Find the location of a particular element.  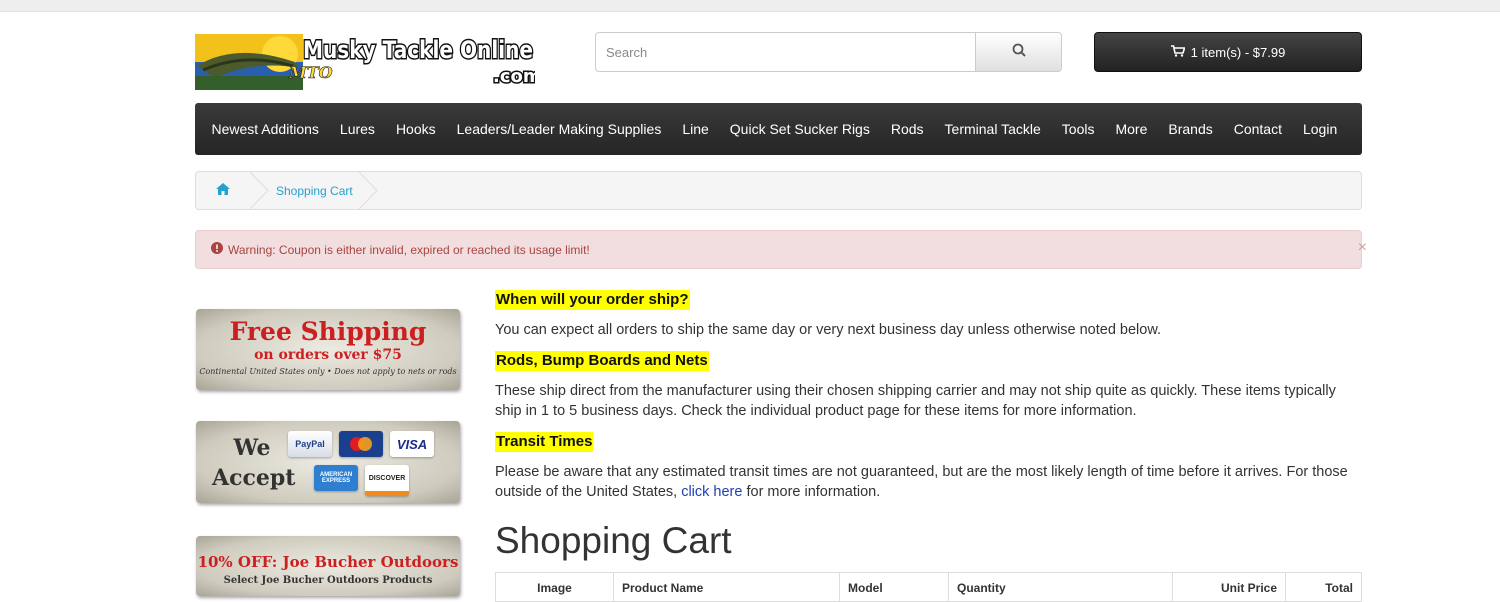

site-logo: MTO Musky Tackle Online .com is located at coordinates (369, 62).